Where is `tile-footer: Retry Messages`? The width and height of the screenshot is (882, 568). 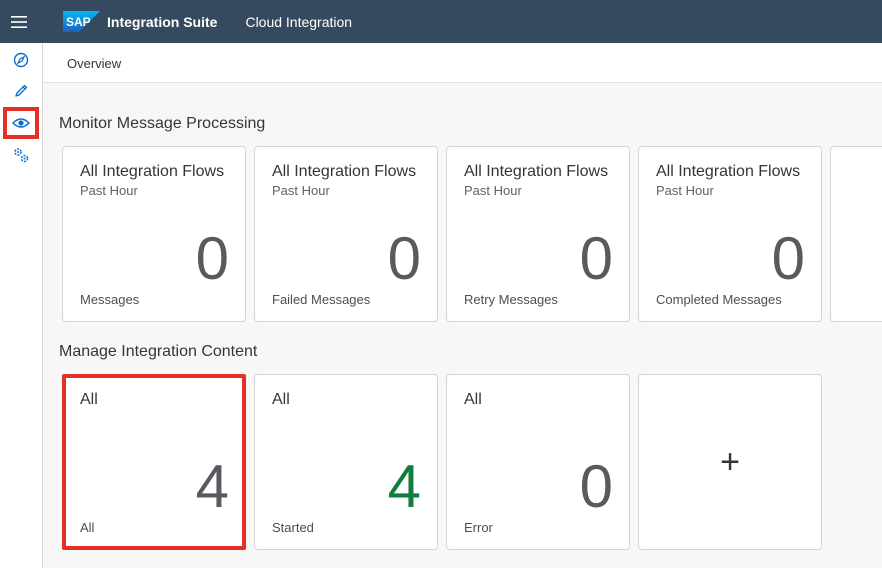 tile-footer: Retry Messages is located at coordinates (511, 299).